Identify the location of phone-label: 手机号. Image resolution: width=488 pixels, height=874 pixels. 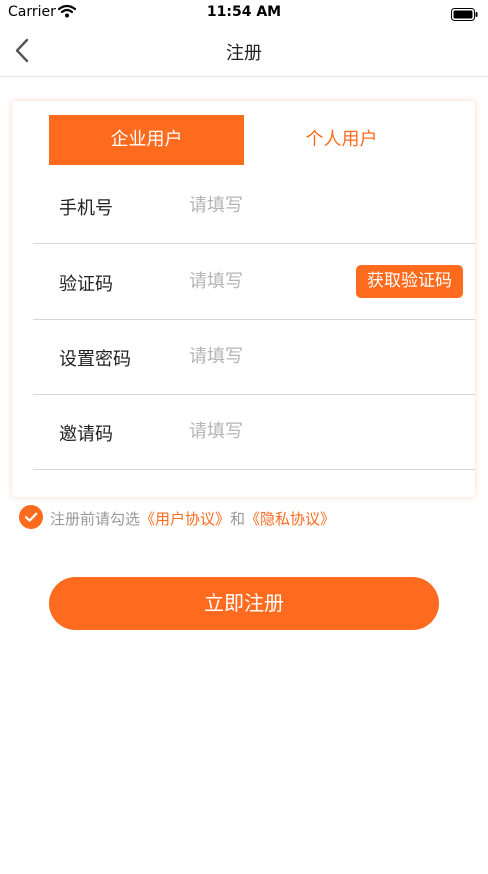
(86, 208).